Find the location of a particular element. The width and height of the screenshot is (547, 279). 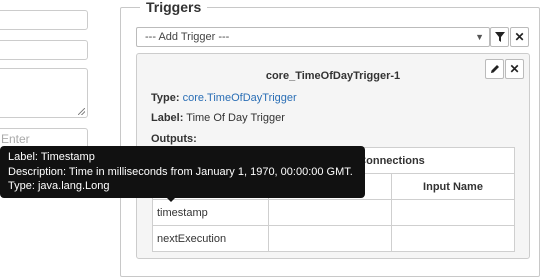

label-label: Label: is located at coordinates (167, 118).